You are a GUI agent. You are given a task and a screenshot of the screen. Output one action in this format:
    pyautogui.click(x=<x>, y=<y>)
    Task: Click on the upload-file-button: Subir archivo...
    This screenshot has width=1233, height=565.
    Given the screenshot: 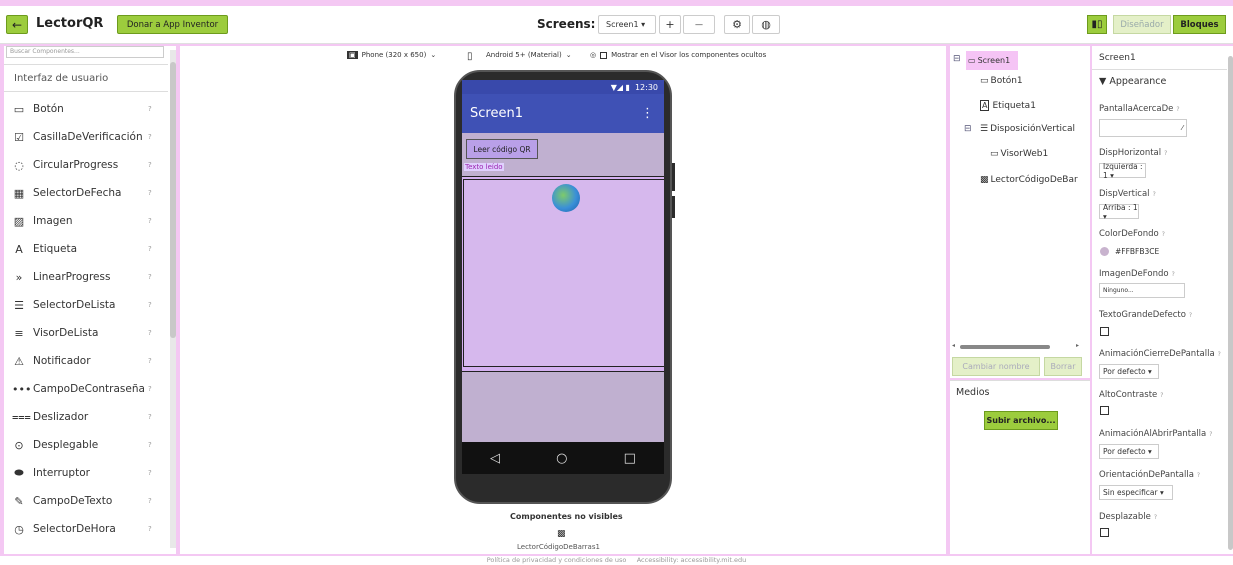 What is the action you would take?
    pyautogui.click(x=1021, y=420)
    